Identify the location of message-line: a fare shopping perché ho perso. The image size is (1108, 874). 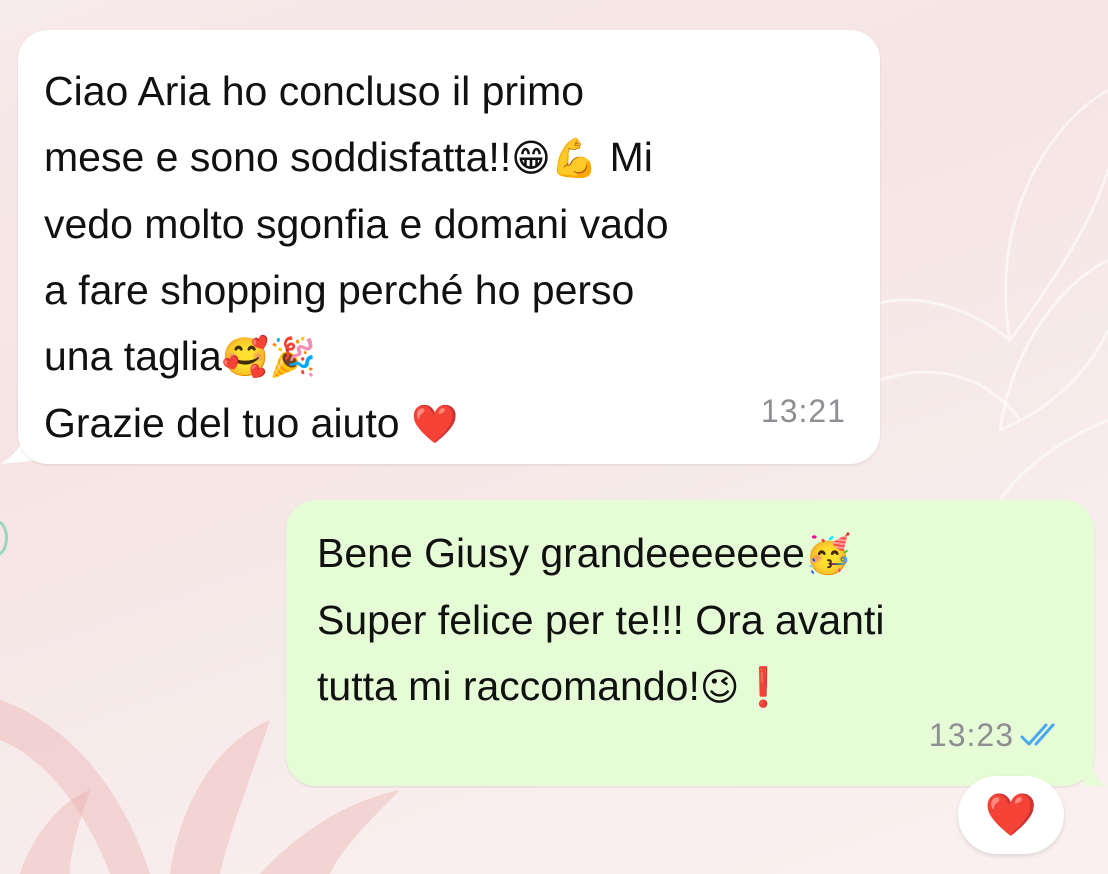
(339, 290).